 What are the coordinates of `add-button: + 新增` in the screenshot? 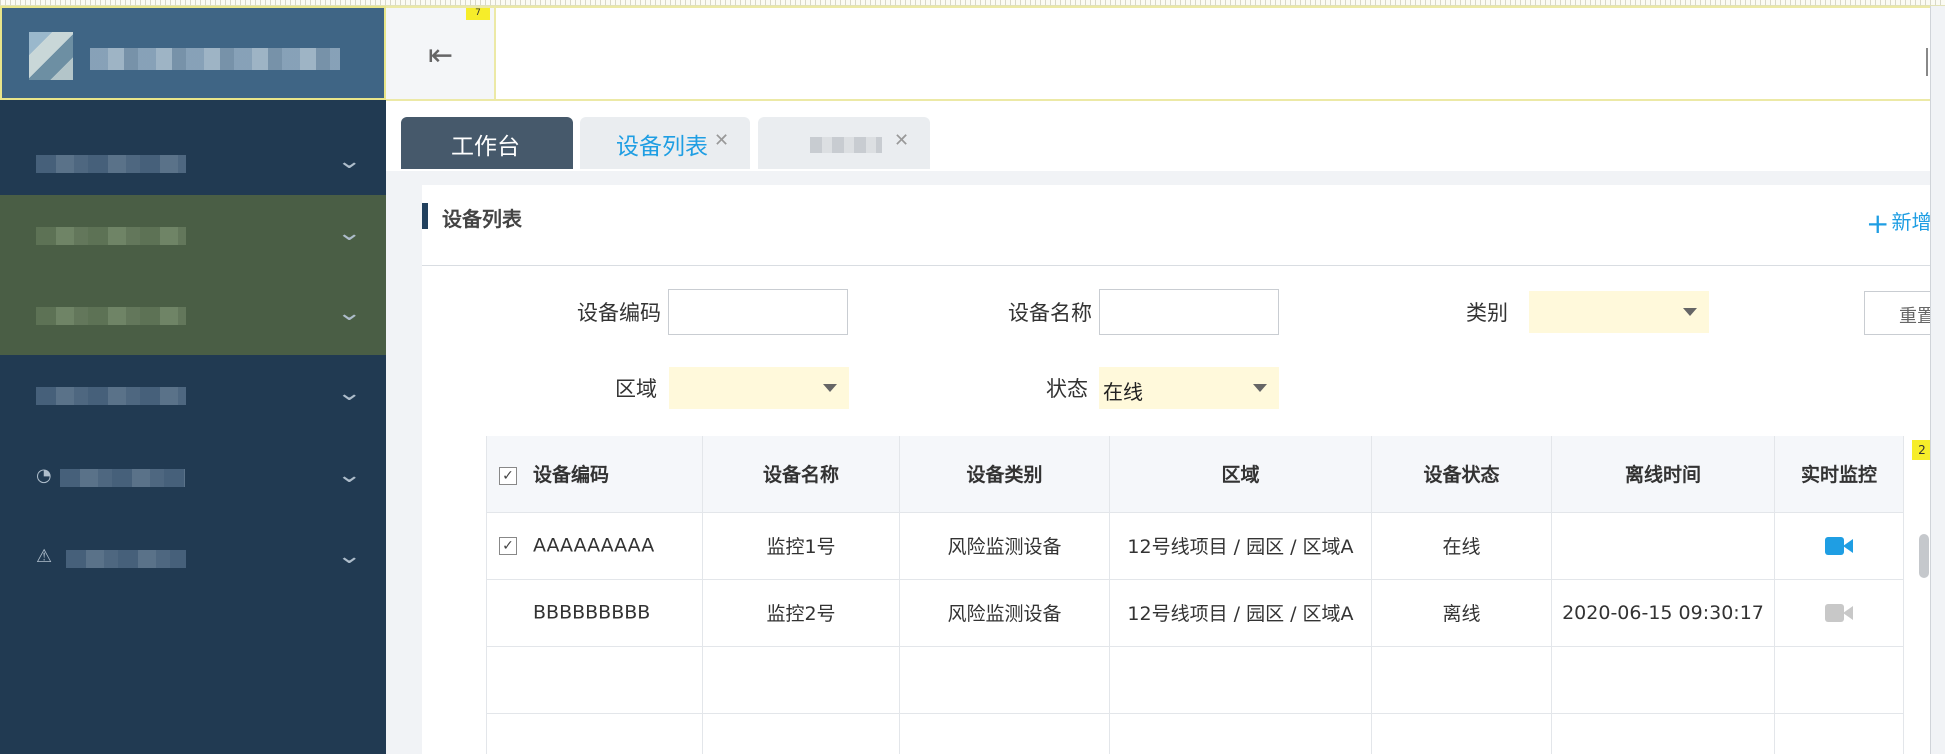 It's located at (1899, 221).